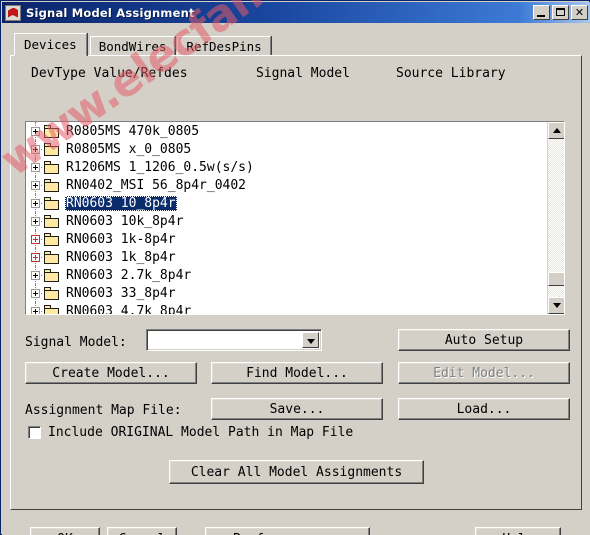 This screenshot has height=535, width=590. What do you see at coordinates (555, 218) in the screenshot?
I see `vertical-scrollbar` at bounding box center [555, 218].